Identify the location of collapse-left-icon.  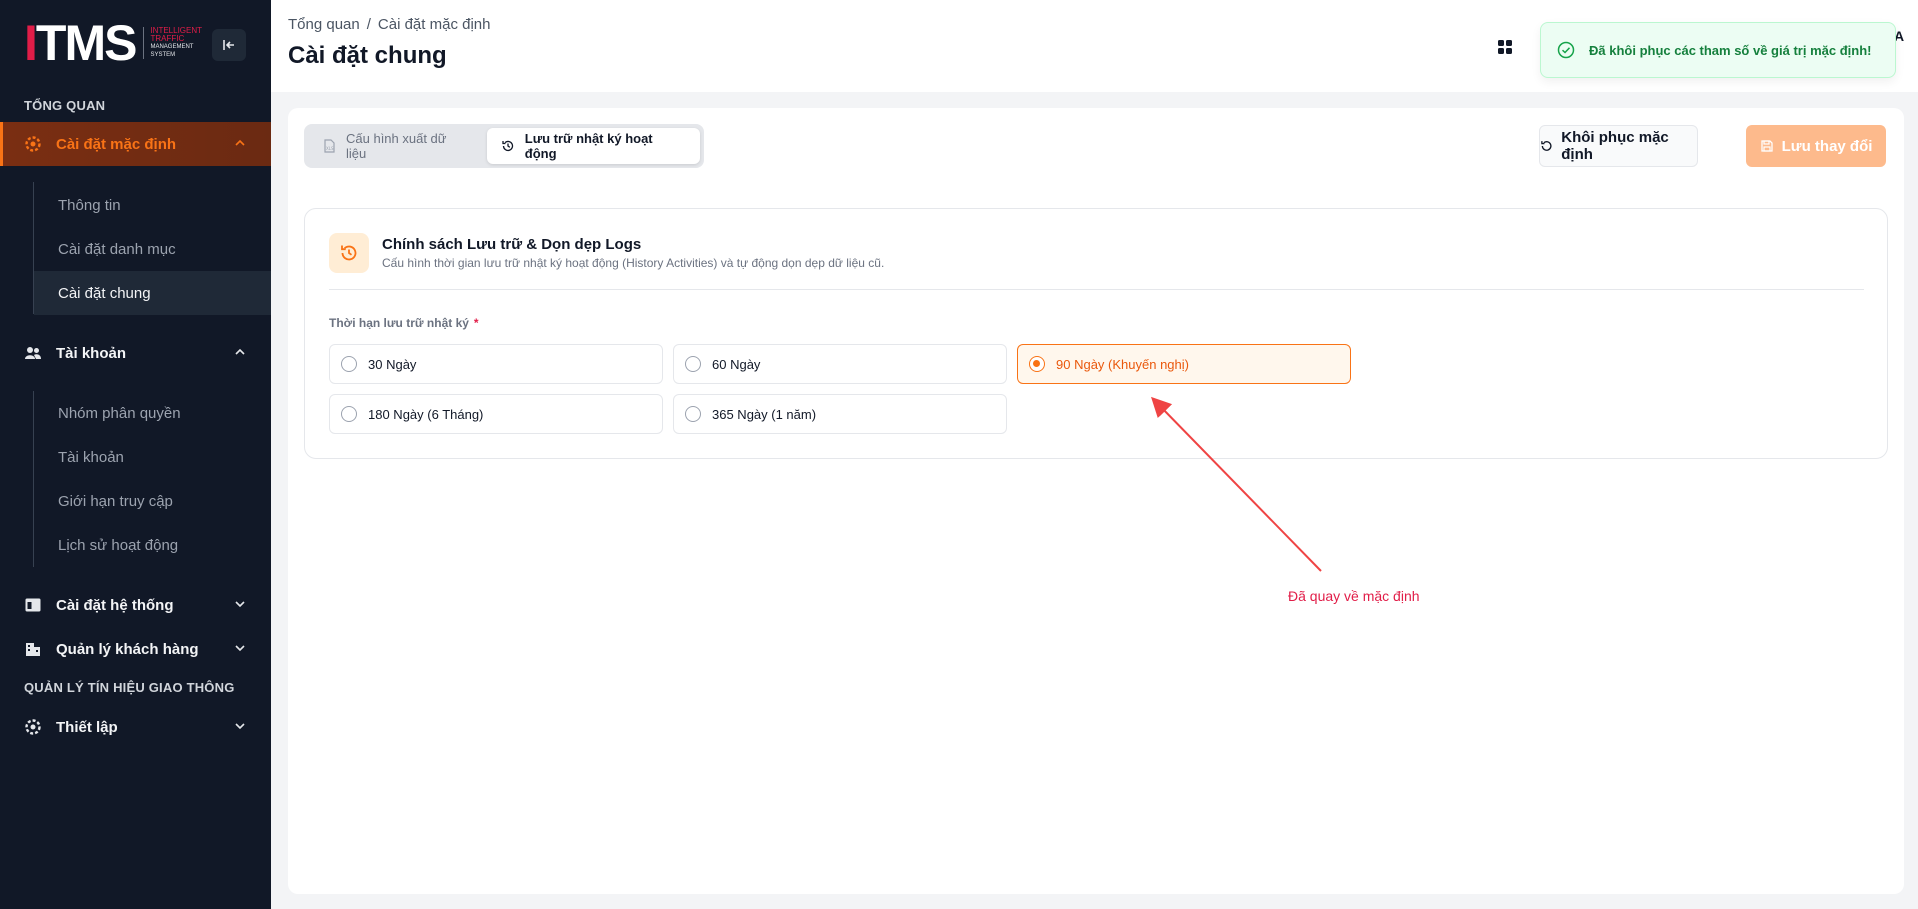
(228, 45).